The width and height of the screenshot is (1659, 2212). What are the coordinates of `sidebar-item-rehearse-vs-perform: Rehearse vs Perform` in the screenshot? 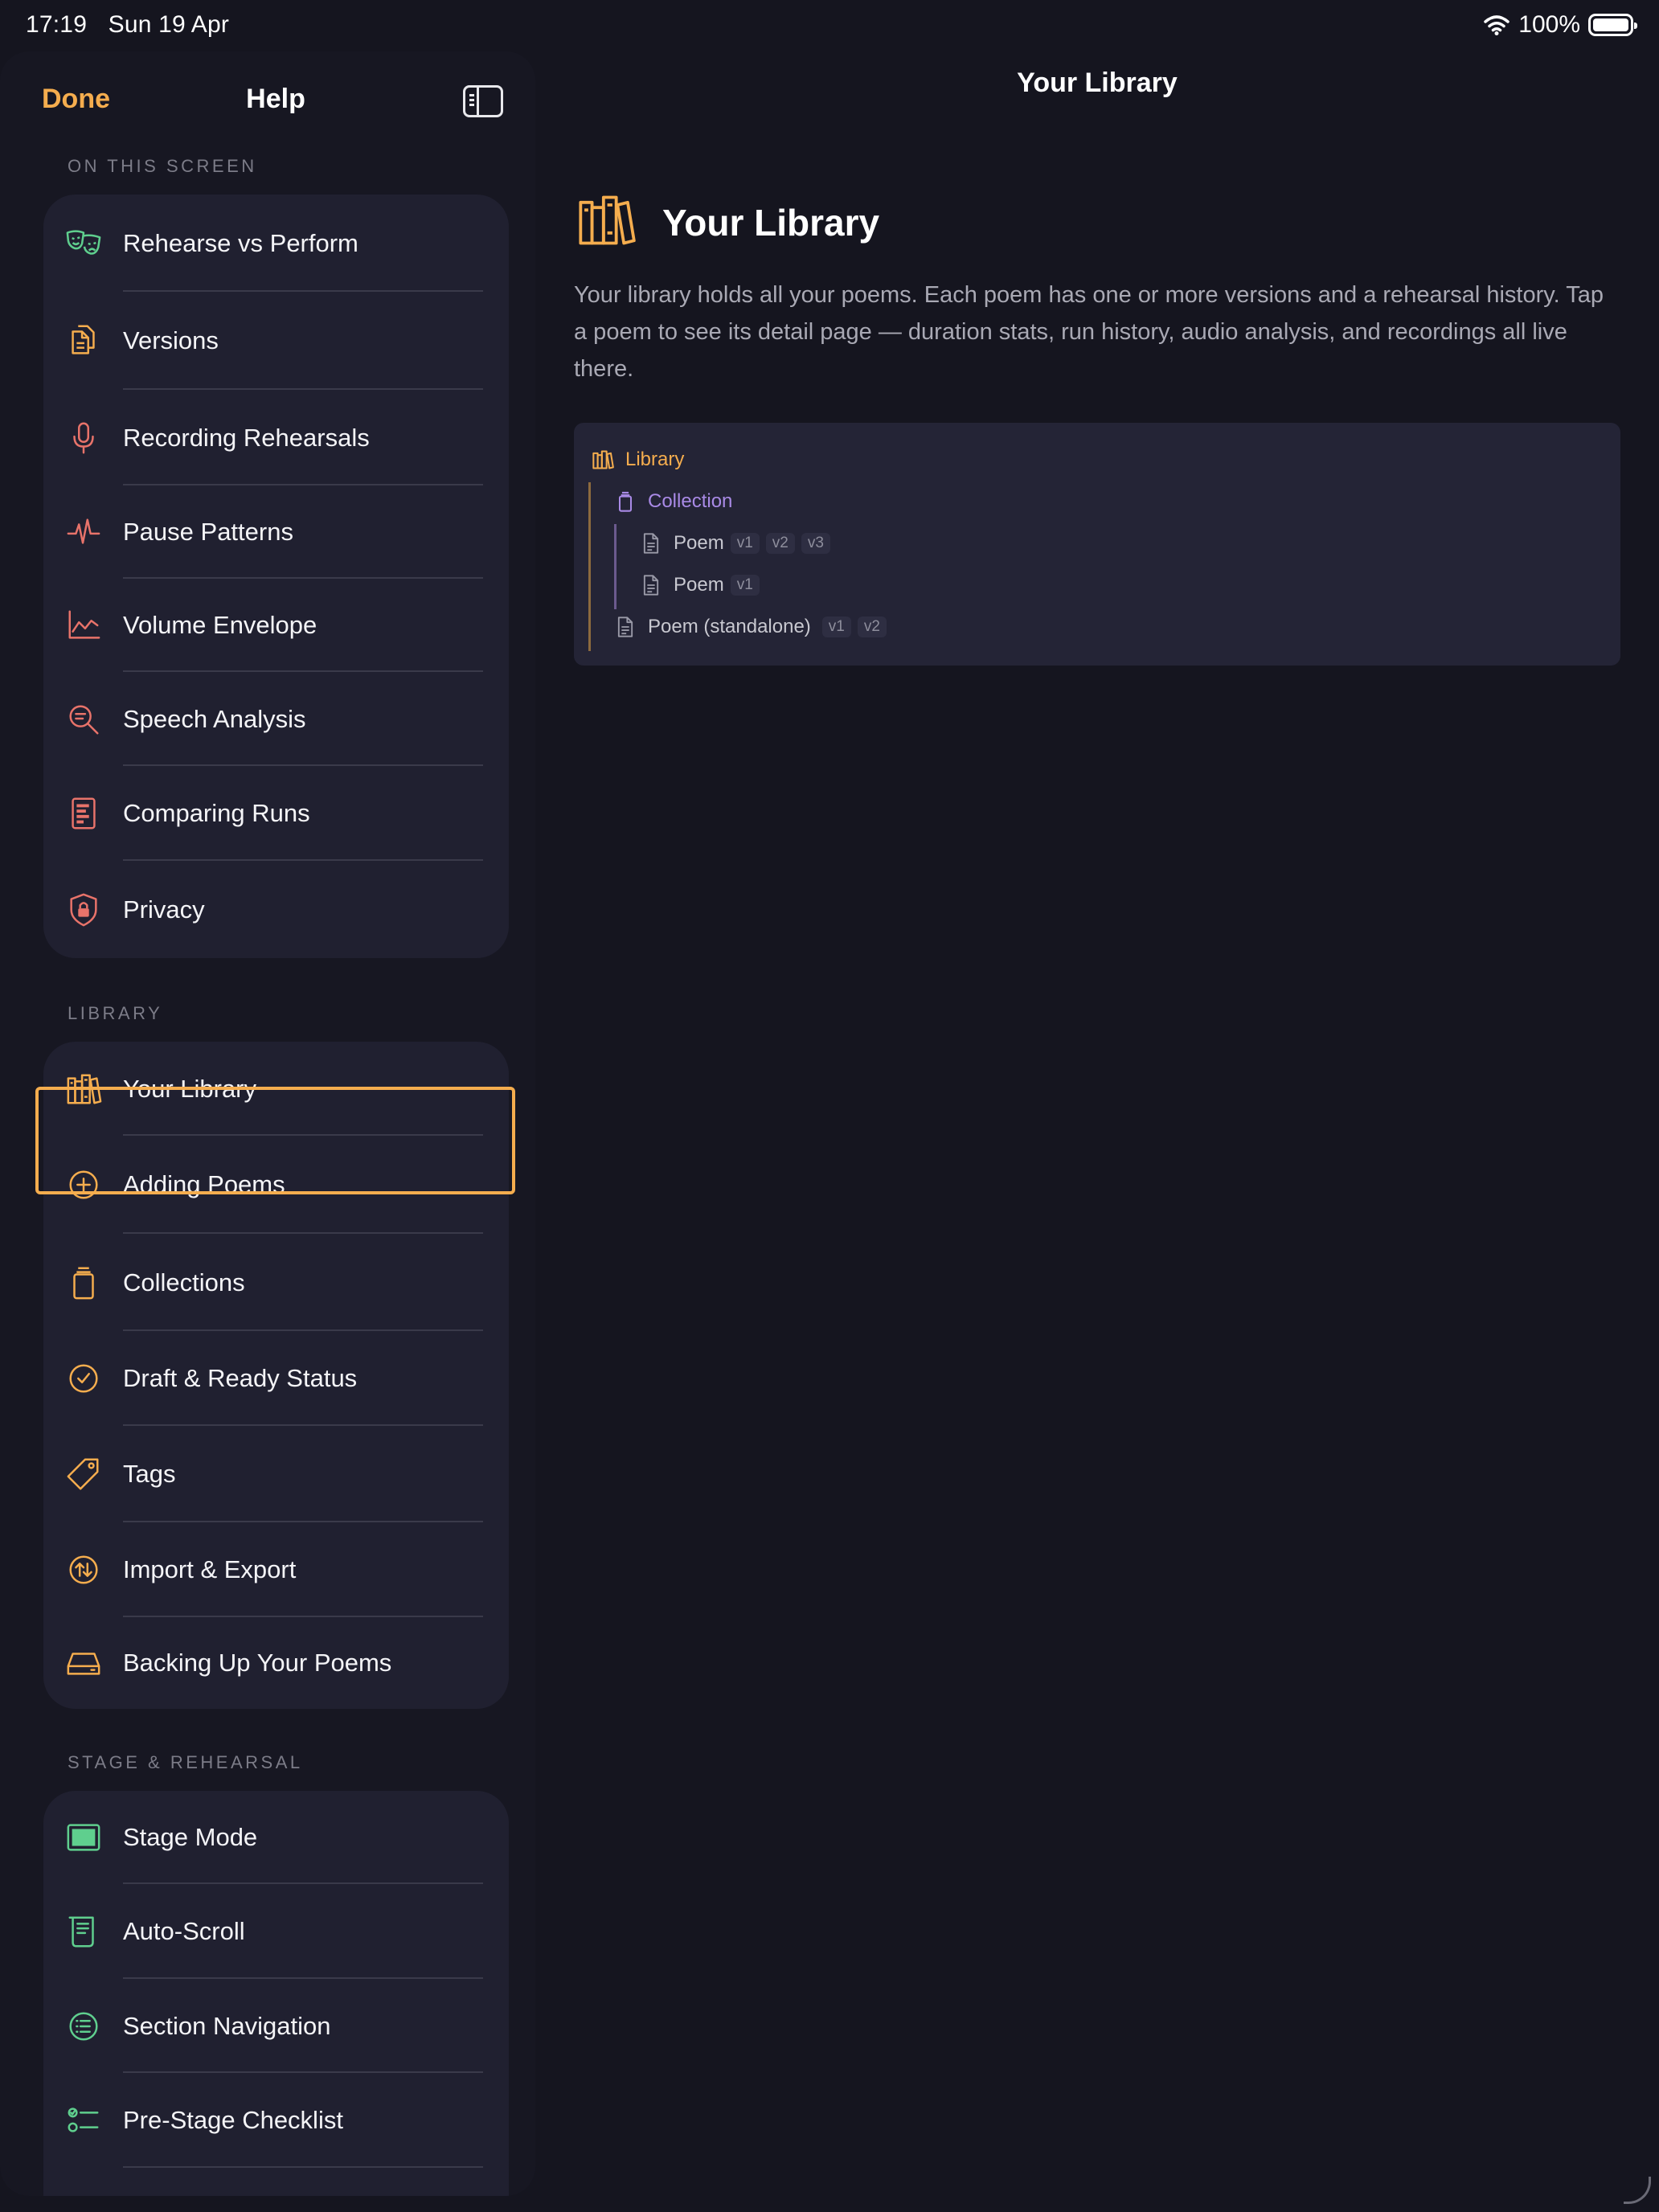 It's located at (276, 243).